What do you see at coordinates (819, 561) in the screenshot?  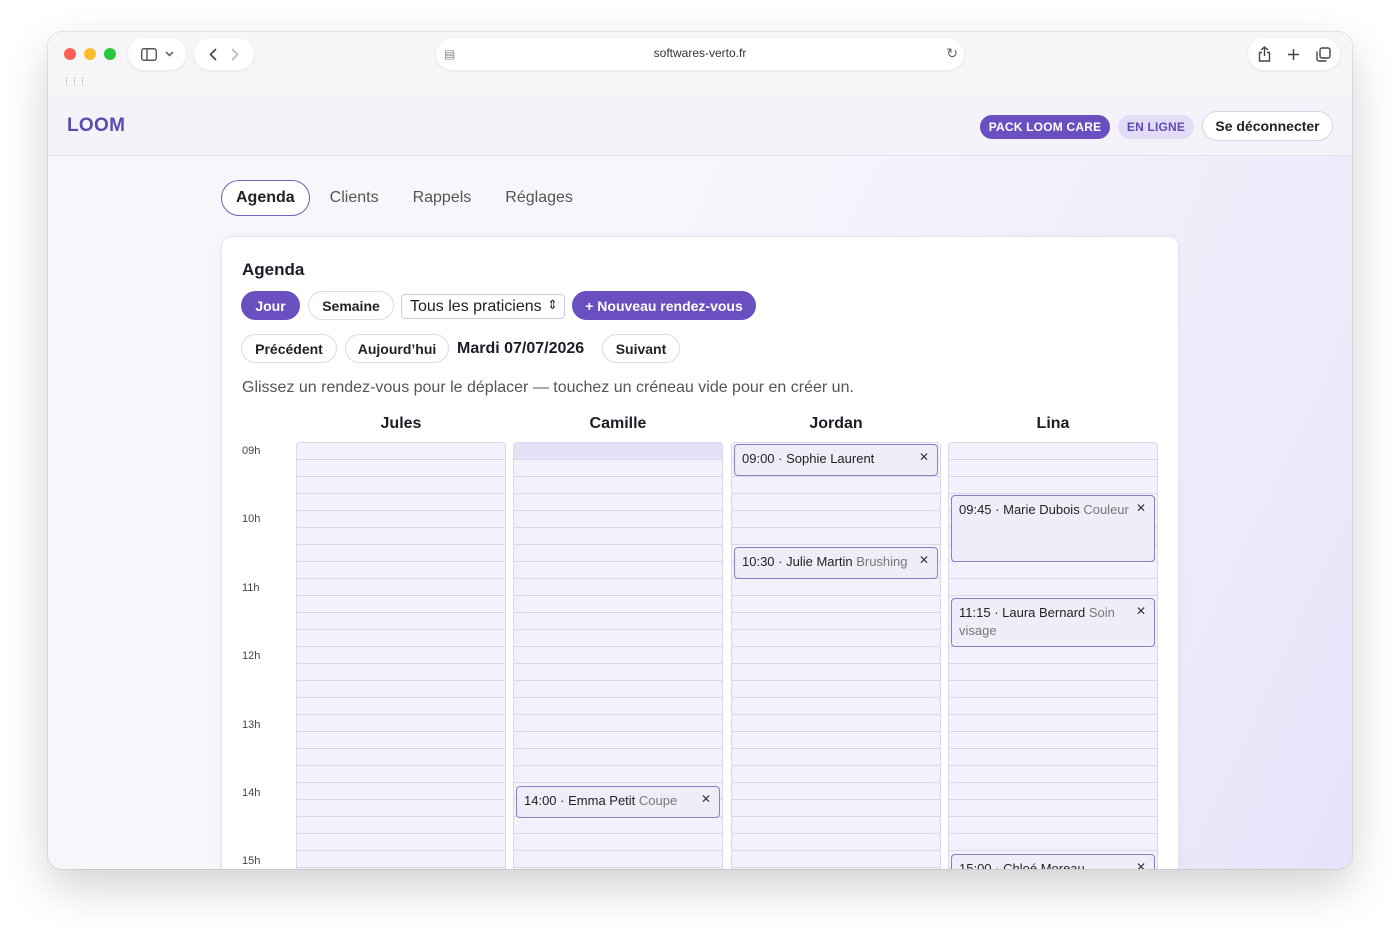 I see `appointment-client: Julie Martin` at bounding box center [819, 561].